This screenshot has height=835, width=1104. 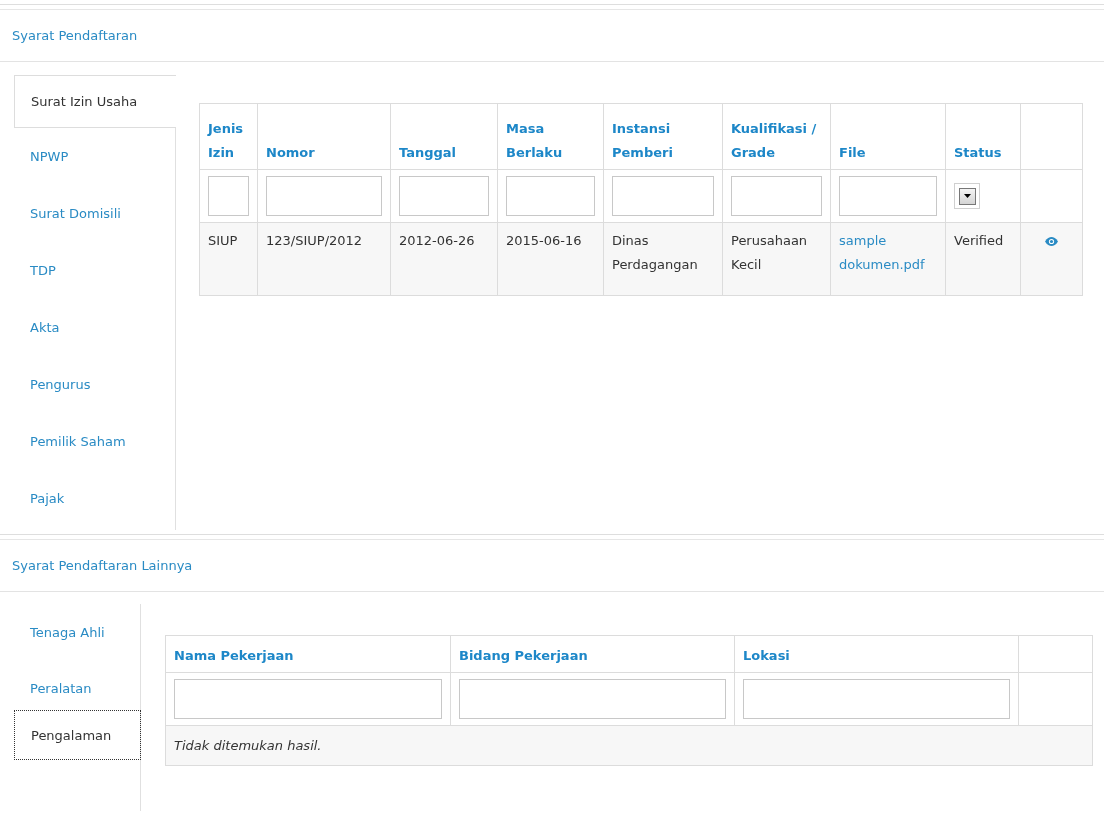 What do you see at coordinates (592, 654) in the screenshot?
I see `column-header: Bidang Pekerjaan` at bounding box center [592, 654].